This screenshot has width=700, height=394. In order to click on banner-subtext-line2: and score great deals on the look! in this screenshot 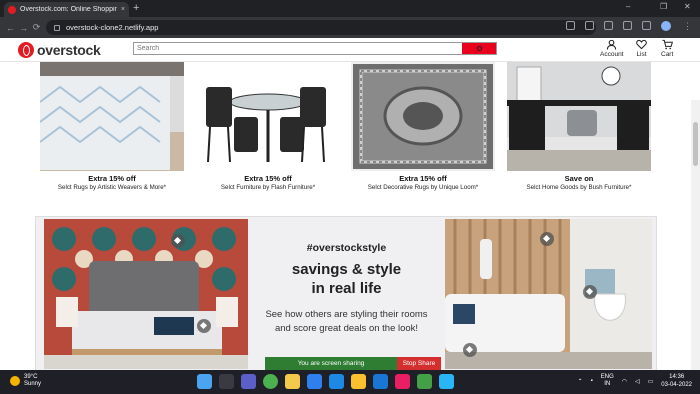, I will do `click(346, 328)`.